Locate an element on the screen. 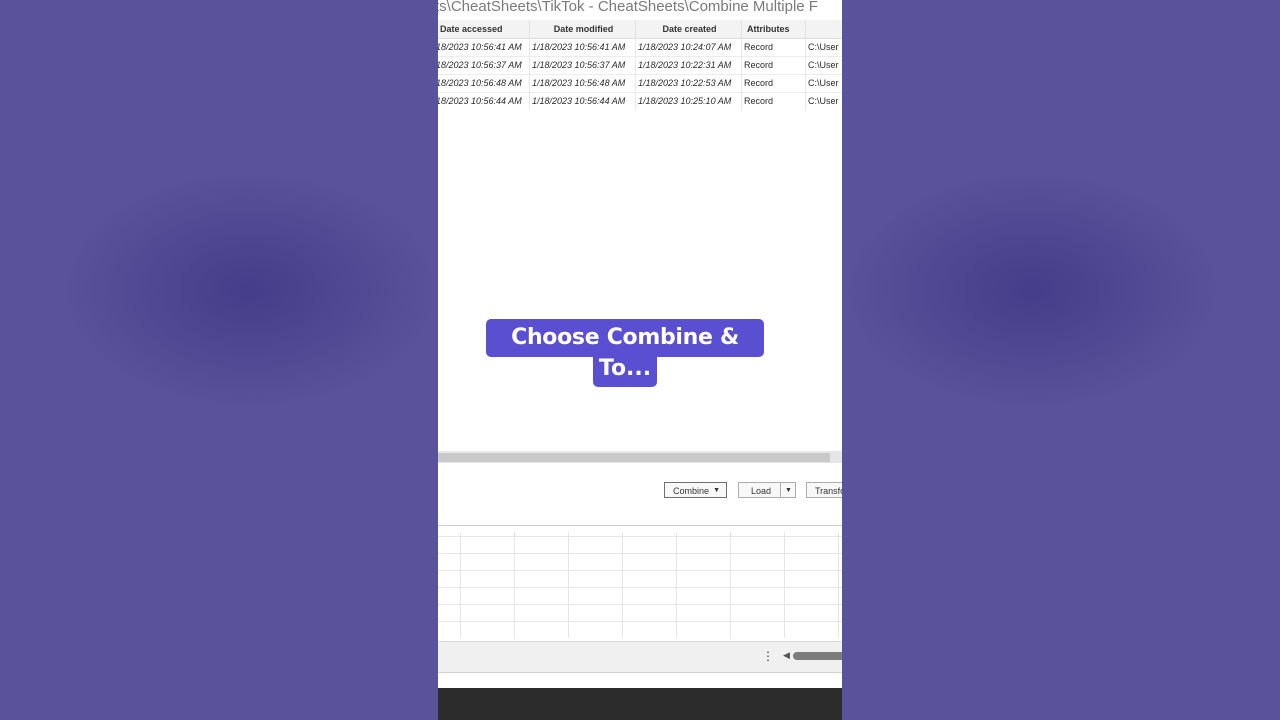  cell-date-created: 1/18/2023 10:22:31 AM is located at coordinates (689, 65).